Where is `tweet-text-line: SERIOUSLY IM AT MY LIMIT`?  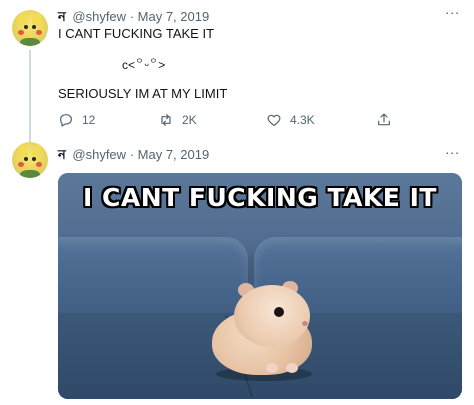
tweet-text-line: SERIOUSLY IM AT MY LIMIT is located at coordinates (143, 93).